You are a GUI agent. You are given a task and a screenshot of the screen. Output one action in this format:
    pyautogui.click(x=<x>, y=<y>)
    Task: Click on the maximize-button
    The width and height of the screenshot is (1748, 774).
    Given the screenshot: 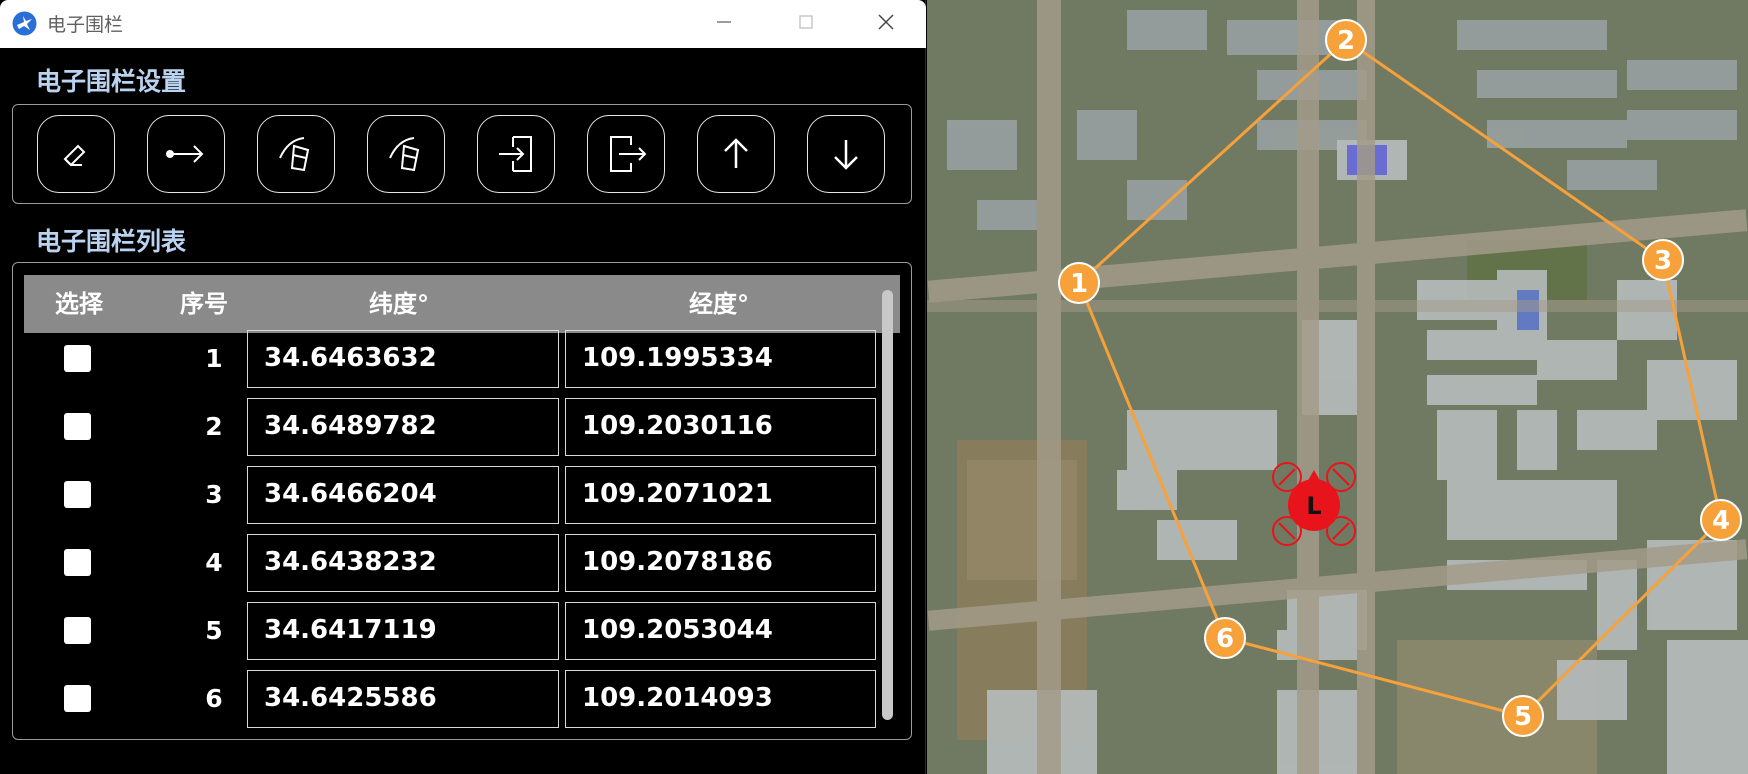 What is the action you would take?
    pyautogui.click(x=806, y=22)
    